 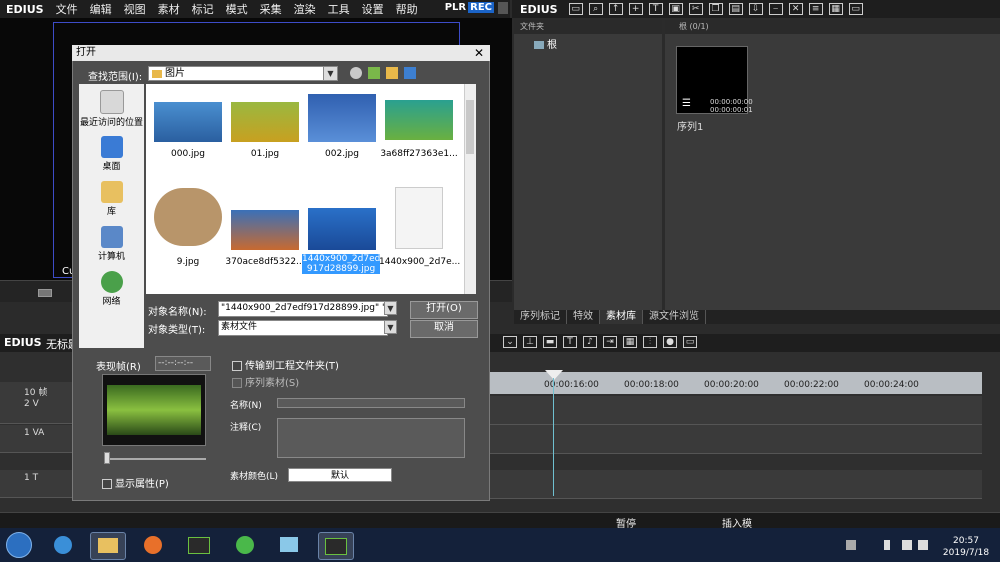 What do you see at coordinates (655, 9) in the screenshot?
I see `title-icon: T` at bounding box center [655, 9].